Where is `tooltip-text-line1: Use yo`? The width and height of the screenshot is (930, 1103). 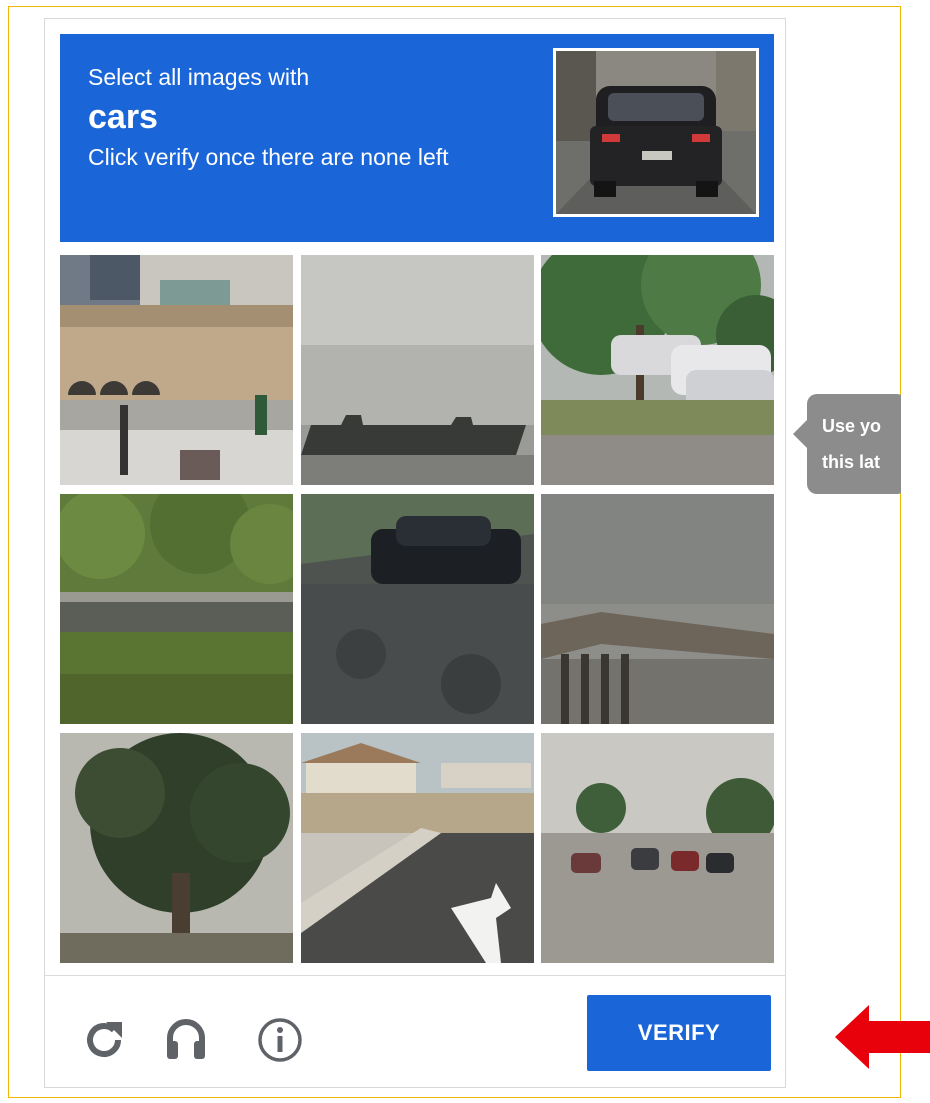
tooltip-text-line1: Use yo is located at coordinates (852, 426).